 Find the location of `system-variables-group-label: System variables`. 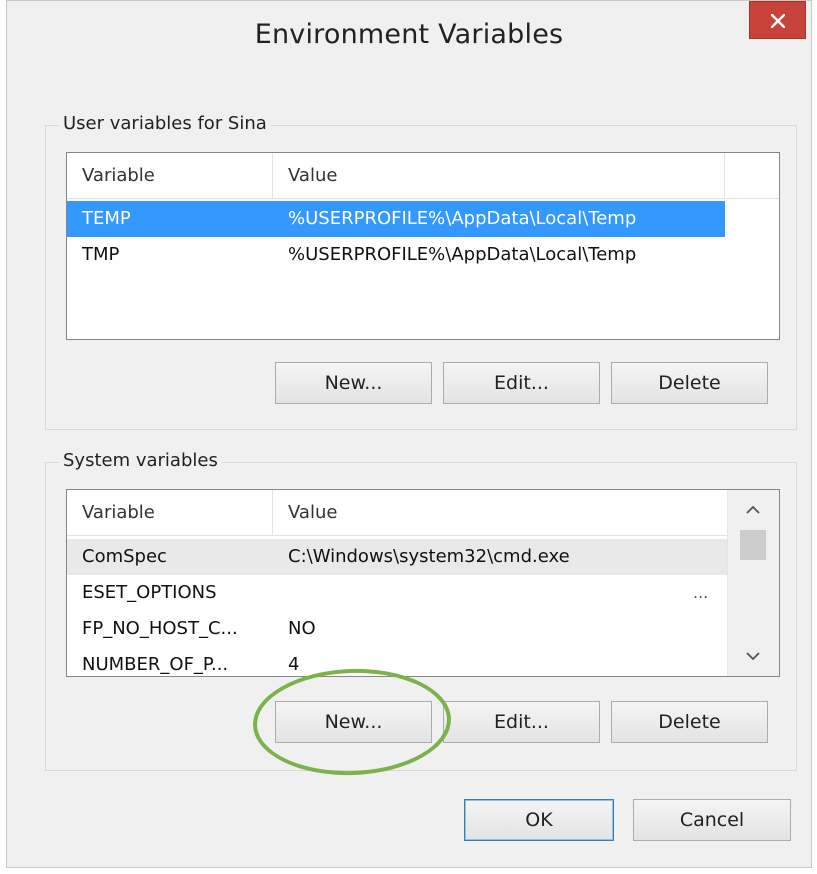

system-variables-group-label: System variables is located at coordinates (140, 460).